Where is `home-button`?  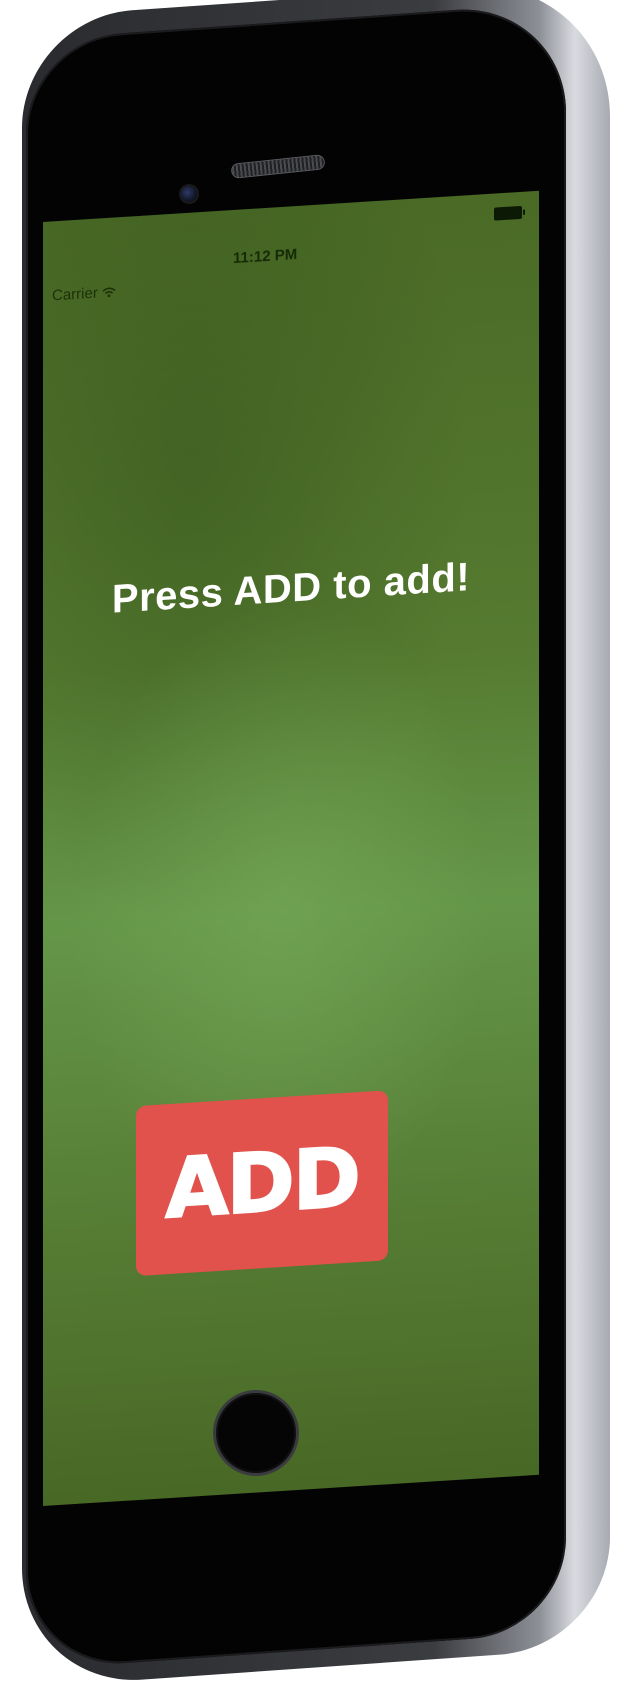 home-button is located at coordinates (256, 1433).